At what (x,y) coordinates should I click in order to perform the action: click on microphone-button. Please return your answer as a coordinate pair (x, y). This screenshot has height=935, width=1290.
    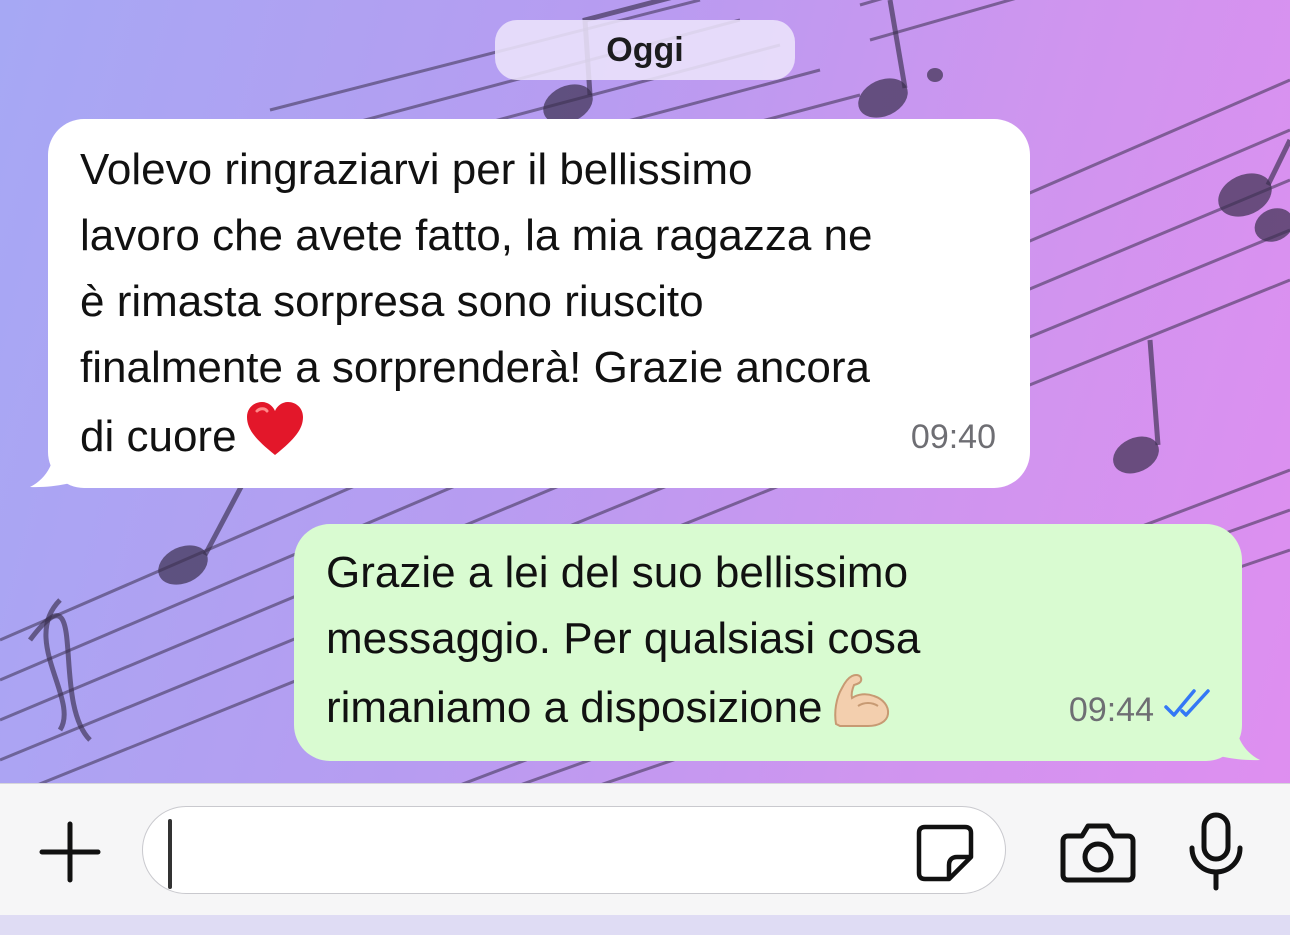
    Looking at the image, I should click on (1216, 852).